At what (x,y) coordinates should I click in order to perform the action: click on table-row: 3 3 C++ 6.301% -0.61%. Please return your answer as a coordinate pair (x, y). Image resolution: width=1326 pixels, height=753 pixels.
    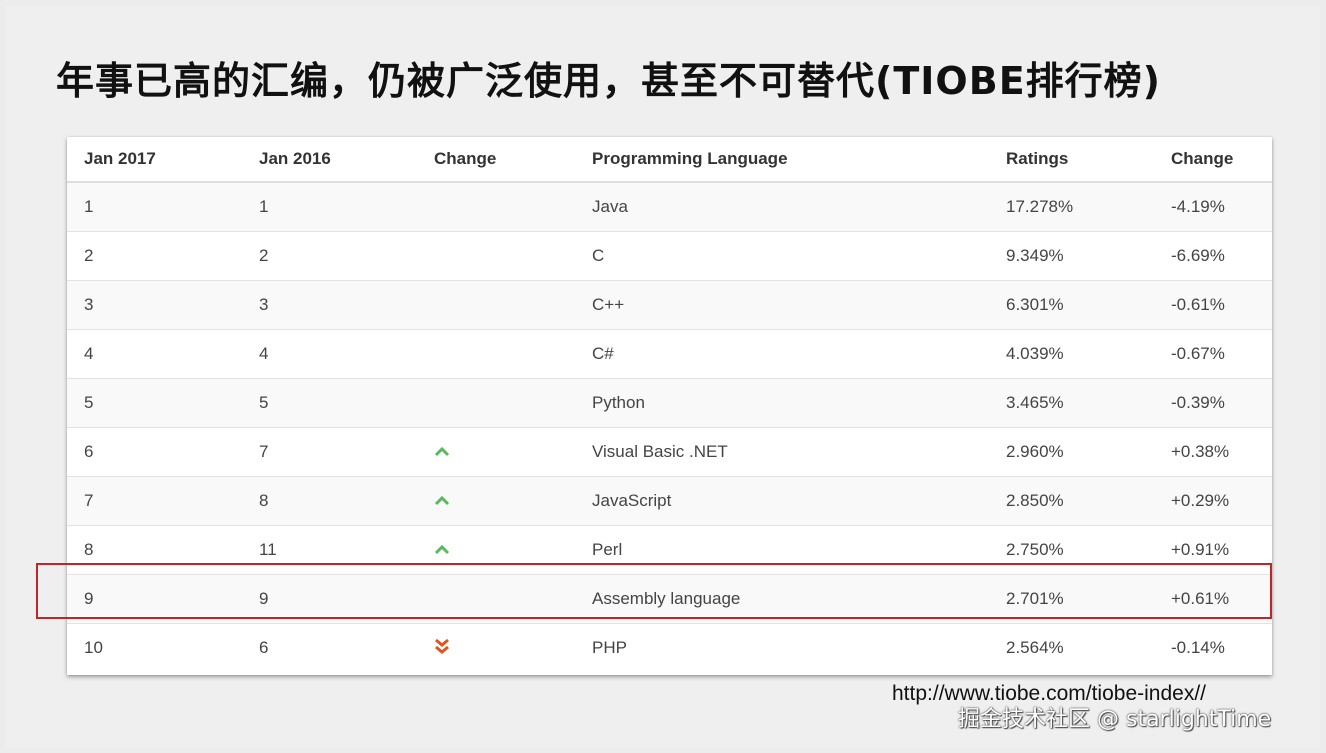
    Looking at the image, I should click on (669, 305).